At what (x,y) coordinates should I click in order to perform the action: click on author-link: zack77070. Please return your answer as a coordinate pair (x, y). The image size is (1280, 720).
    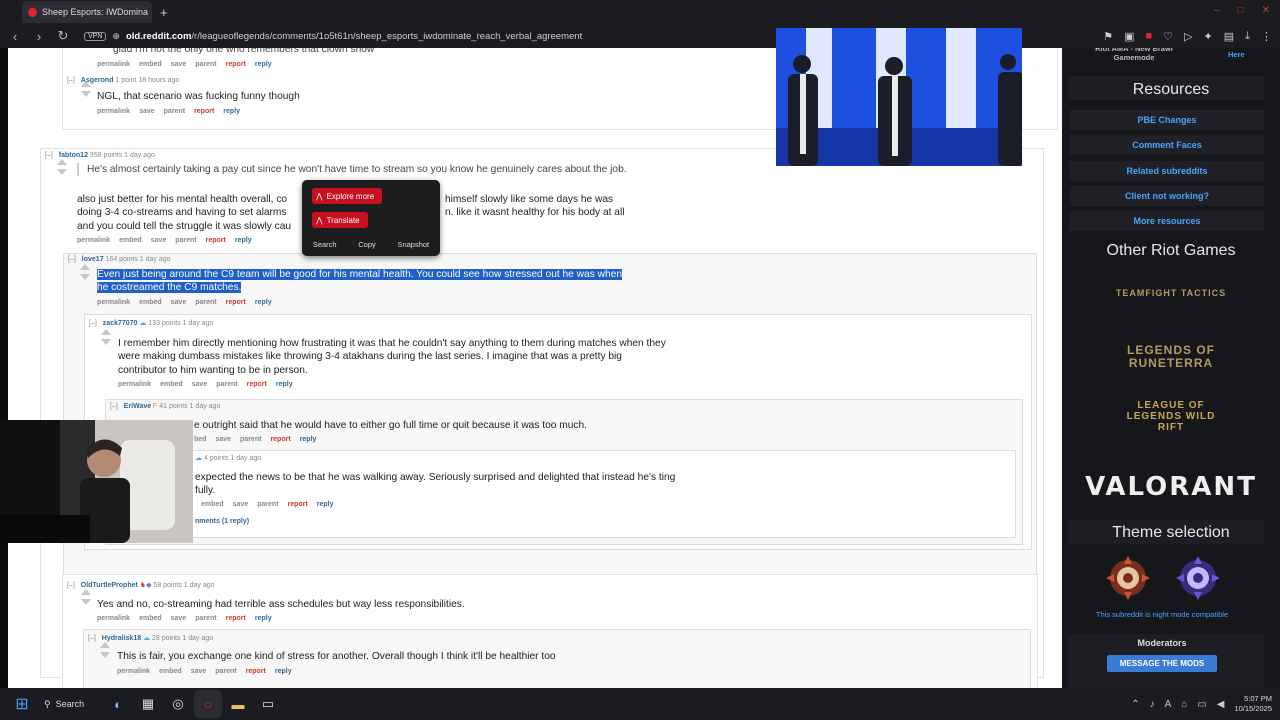
    Looking at the image, I should click on (120, 323).